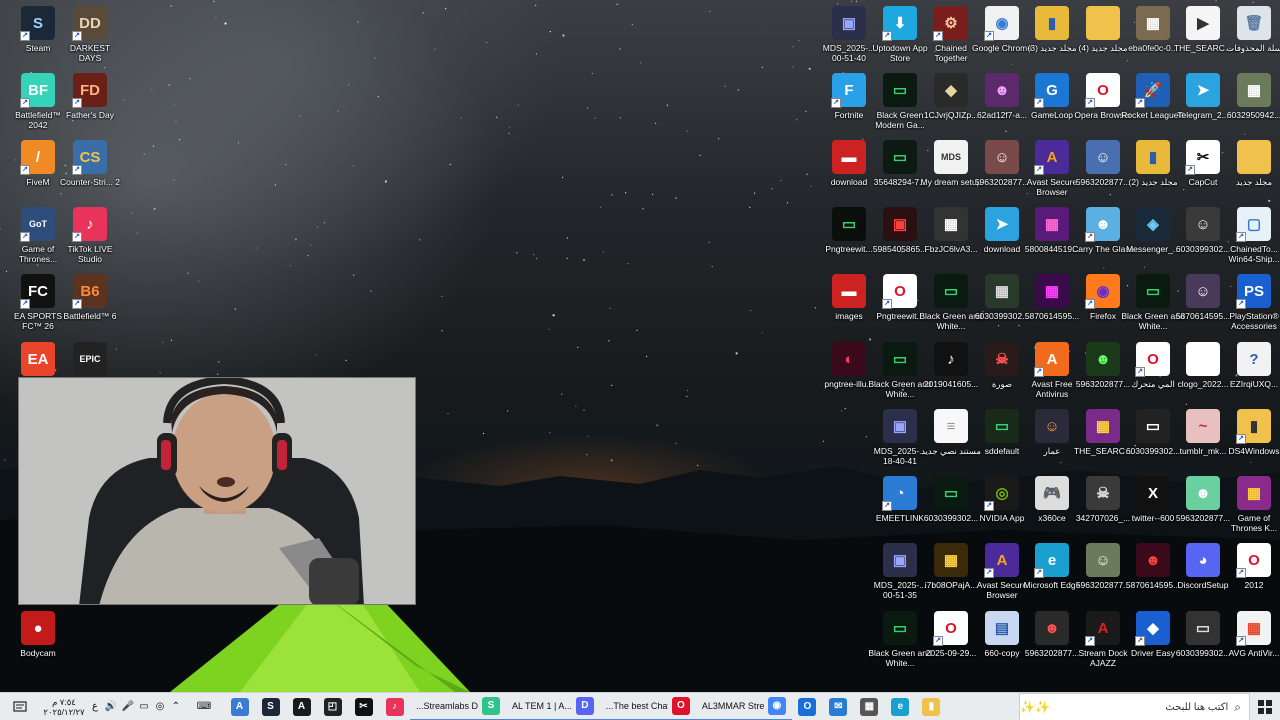  I want to click on app-icon: 🚀 ↗, so click(1152, 90).